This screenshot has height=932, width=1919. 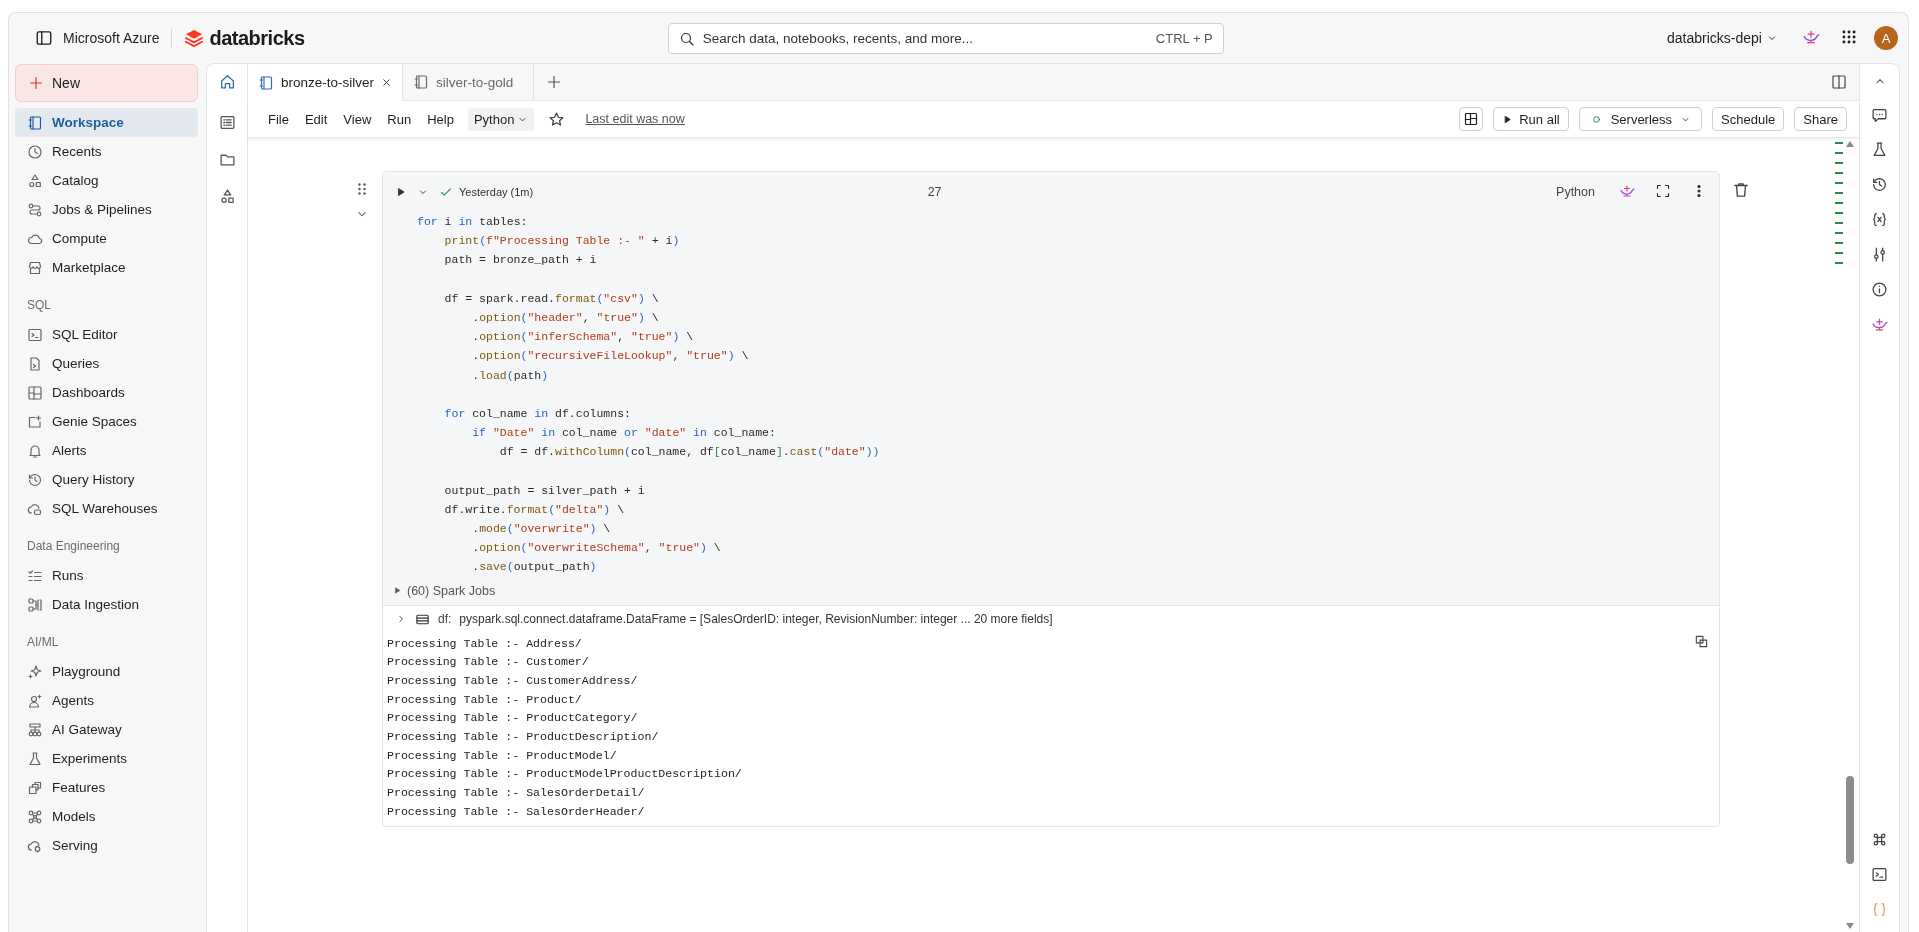 What do you see at coordinates (35, 450) in the screenshot?
I see `bell-icon` at bounding box center [35, 450].